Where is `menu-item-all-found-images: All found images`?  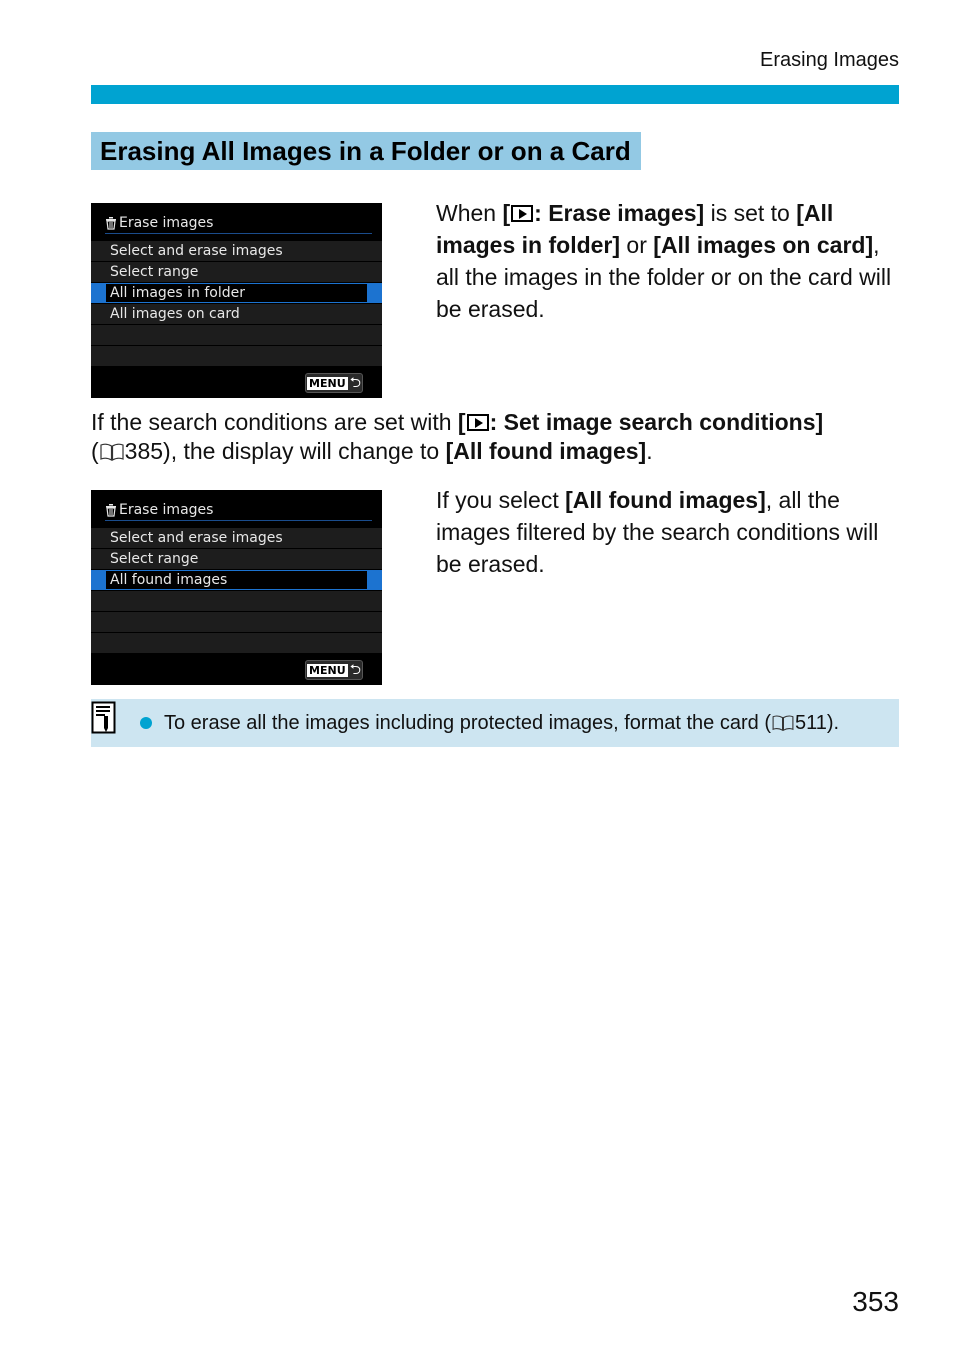 menu-item-all-found-images: All found images is located at coordinates (236, 580).